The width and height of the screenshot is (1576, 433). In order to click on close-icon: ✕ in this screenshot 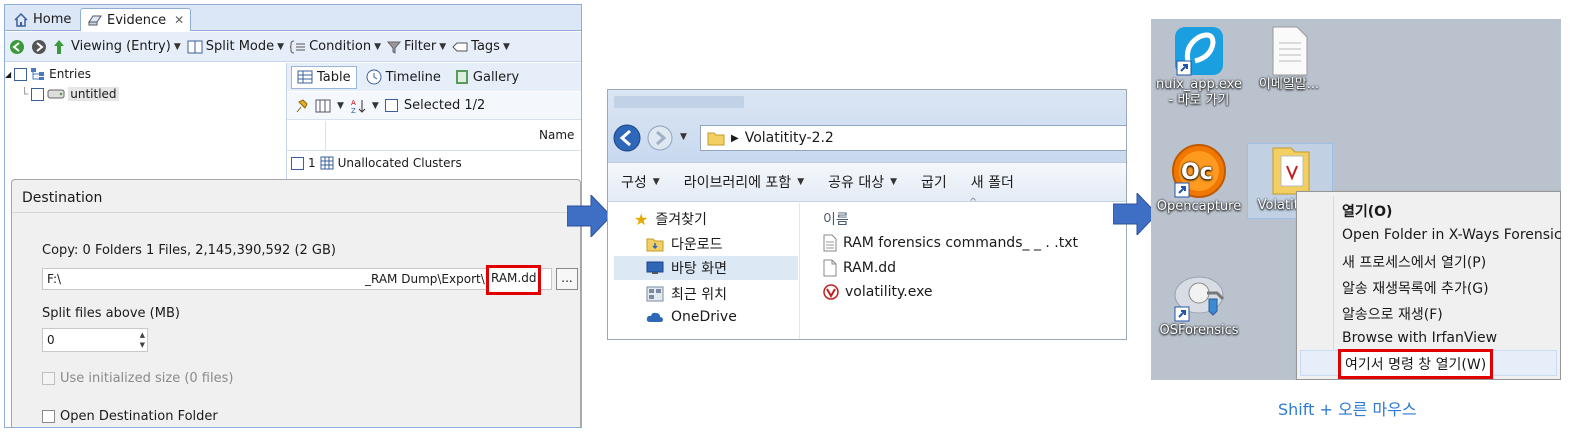, I will do `click(179, 20)`.